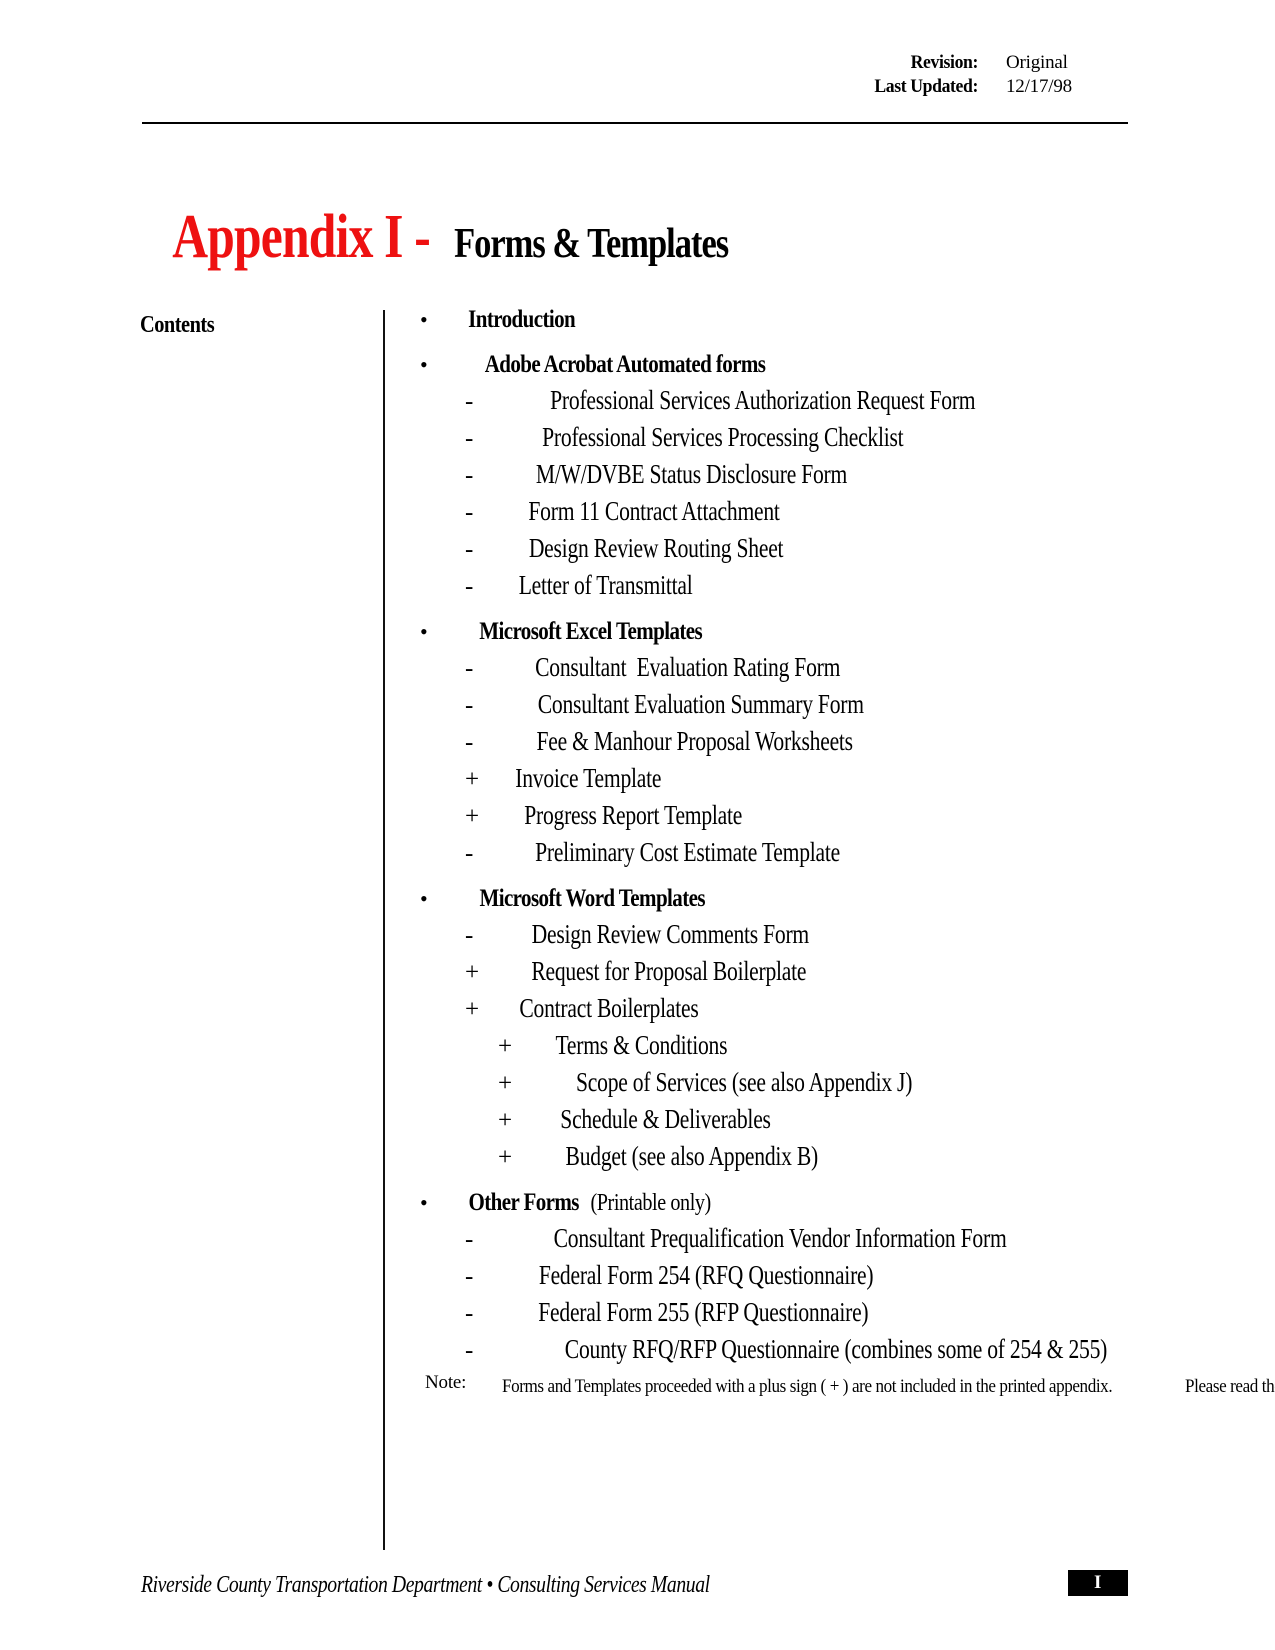  I want to click on title-subject-text: Forms & Templates, so click(591, 244).